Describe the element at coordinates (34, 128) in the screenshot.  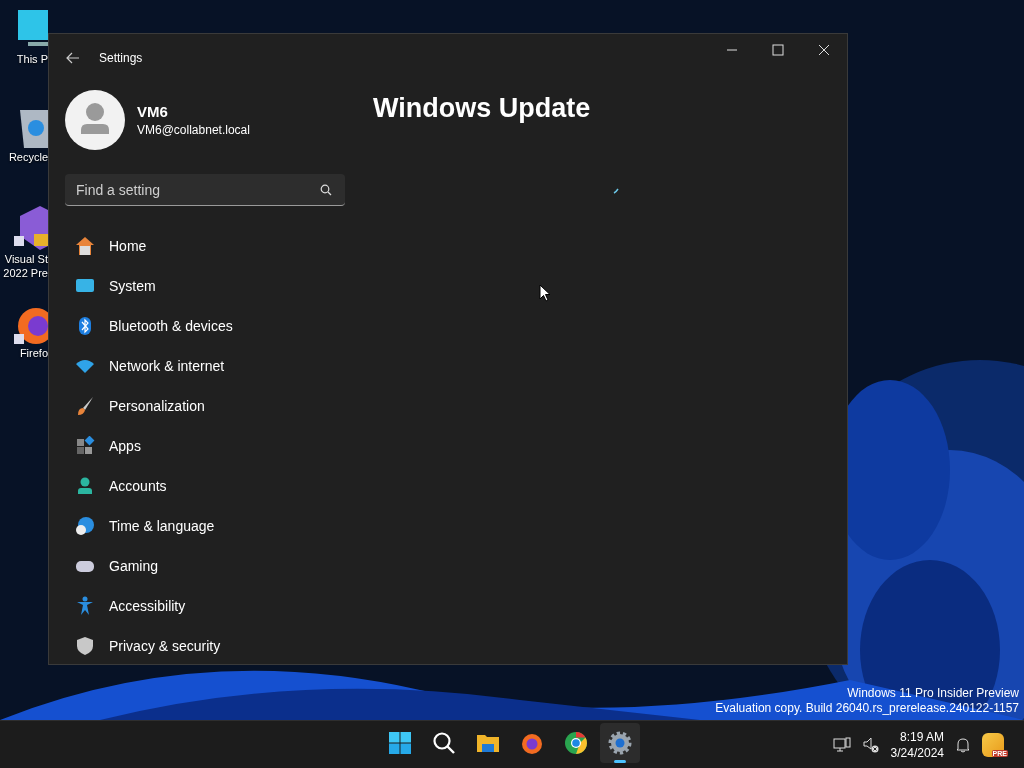
I see `recycle-bin-icon` at that location.